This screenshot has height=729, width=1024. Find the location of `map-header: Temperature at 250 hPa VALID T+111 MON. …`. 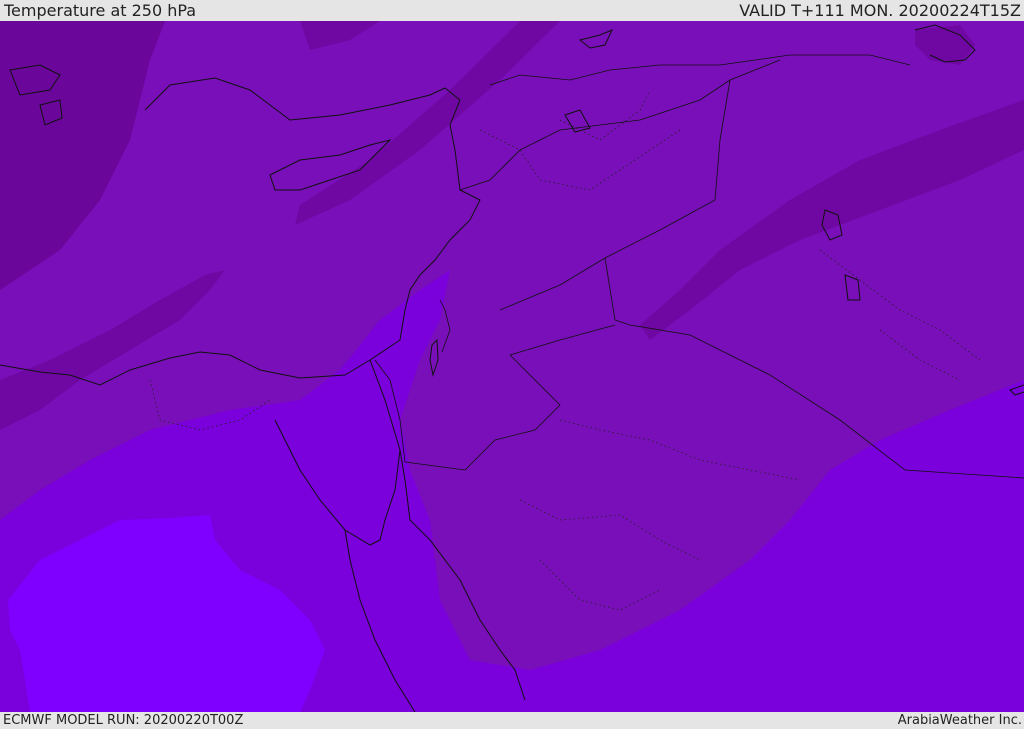

map-header: Temperature at 250 hPa VALID T+111 MON. … is located at coordinates (512, 10).